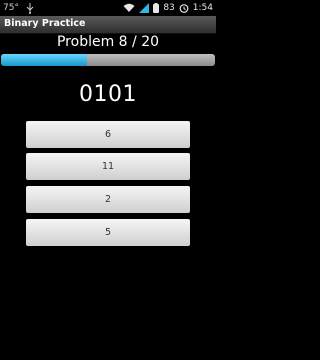 This screenshot has height=360, width=320. Describe the element at coordinates (108, 134) in the screenshot. I see `answer-button-1: 6` at that location.